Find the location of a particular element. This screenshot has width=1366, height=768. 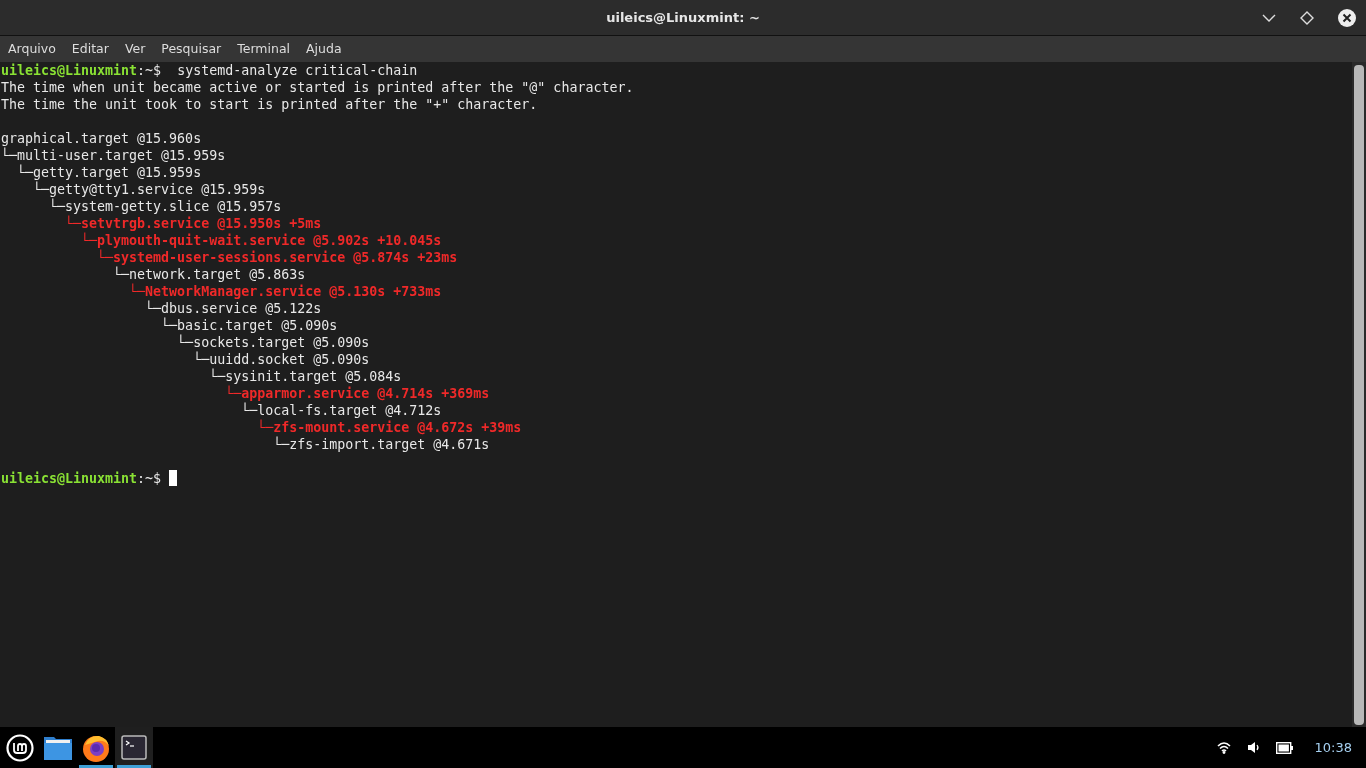

window-title: uileics@Linuxmint: ~ is located at coordinates (683, 17).